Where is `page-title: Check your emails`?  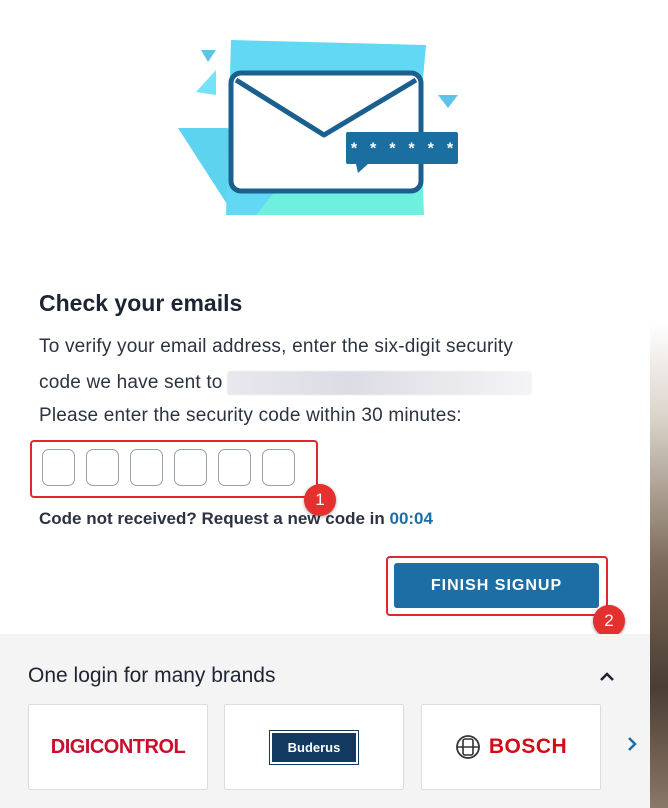 page-title: Check your emails is located at coordinates (141, 303).